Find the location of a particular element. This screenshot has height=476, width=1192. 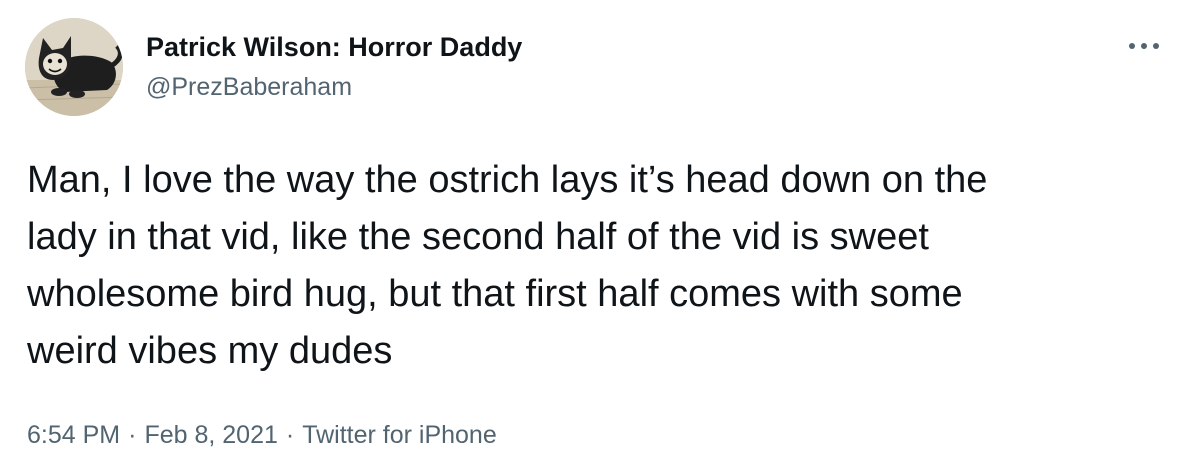

tweet-time: 6:54 PM is located at coordinates (74, 435).